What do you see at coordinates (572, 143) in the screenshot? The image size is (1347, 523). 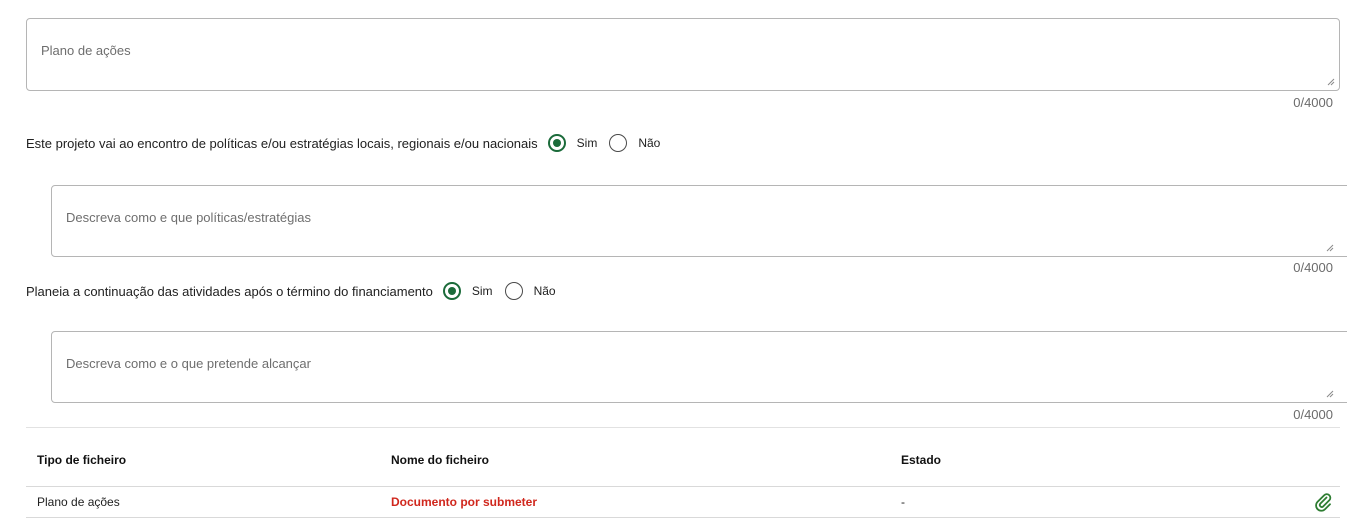 I see `policies-radio-sim: Sim` at bounding box center [572, 143].